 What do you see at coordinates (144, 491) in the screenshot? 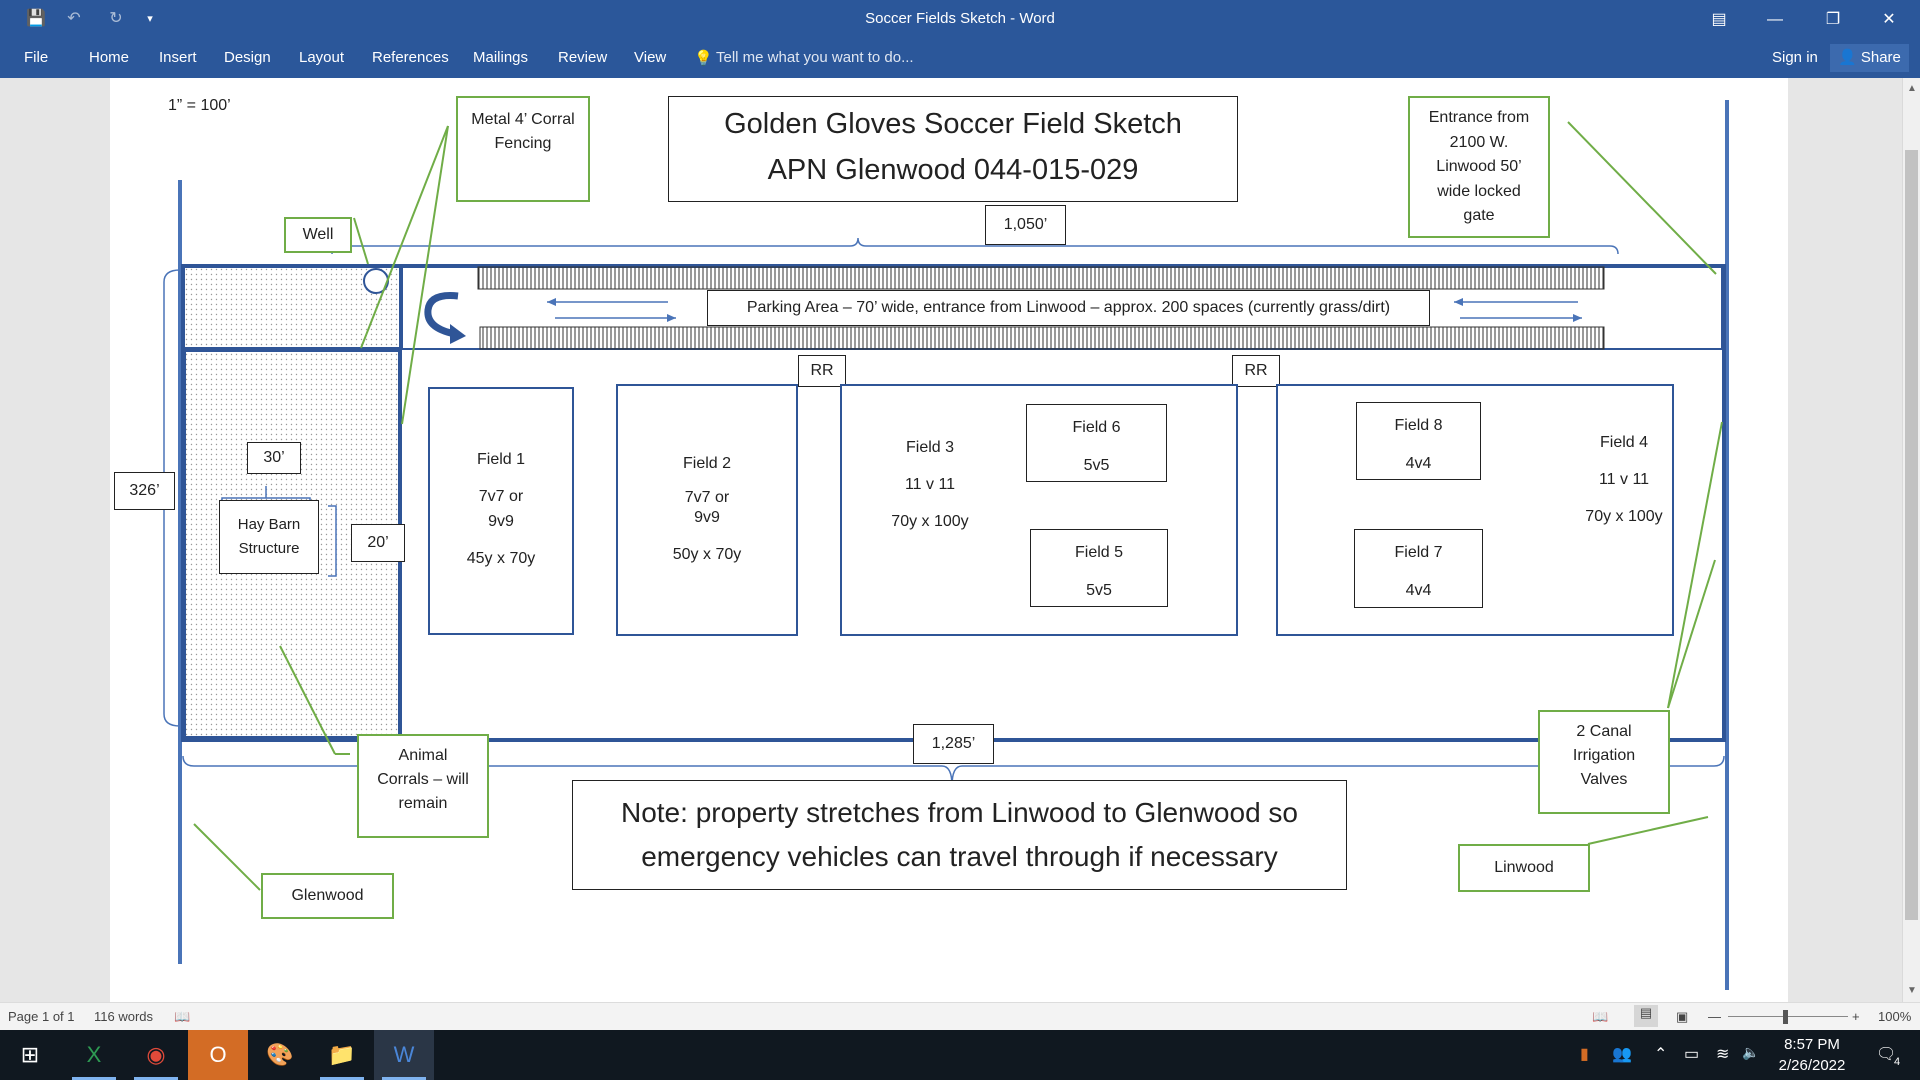
I see `left-dimension-label: 326’` at bounding box center [144, 491].